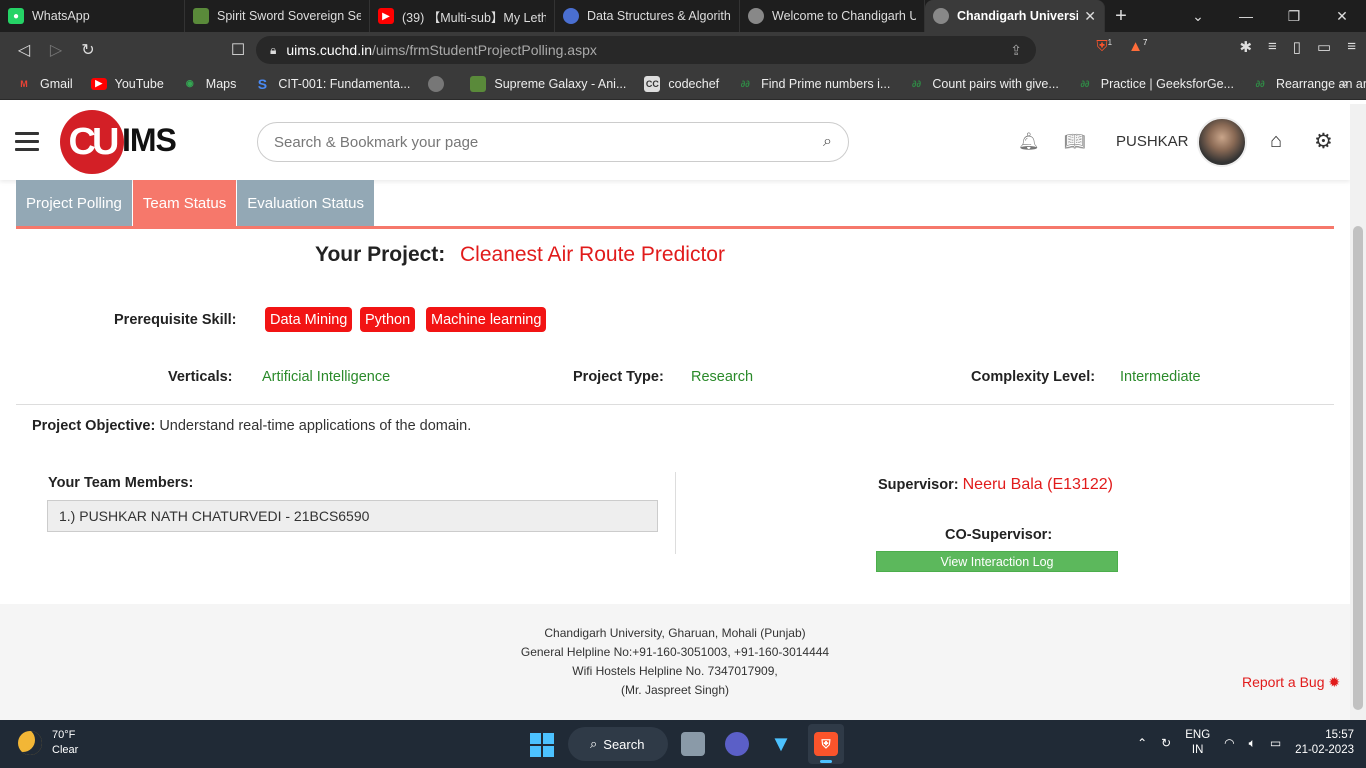 The image size is (1366, 768). I want to click on share-icon: ⇪, so click(1016, 50).